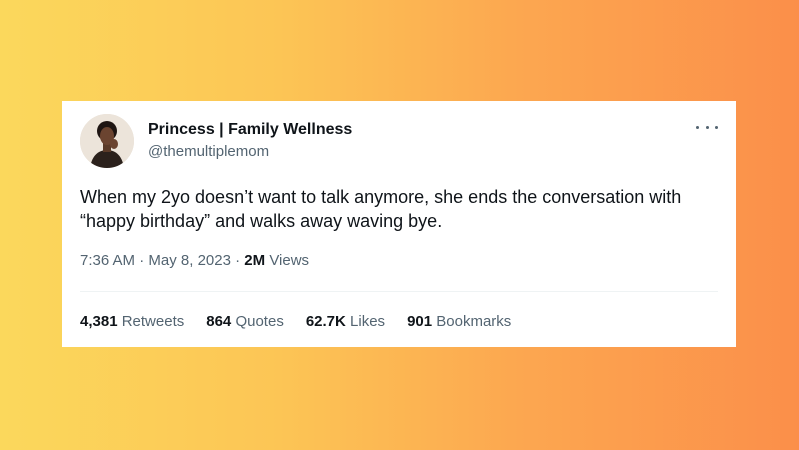 Image resolution: width=799 pixels, height=450 pixels. What do you see at coordinates (208, 151) in the screenshot?
I see `author-handle: @themultiplemom` at bounding box center [208, 151].